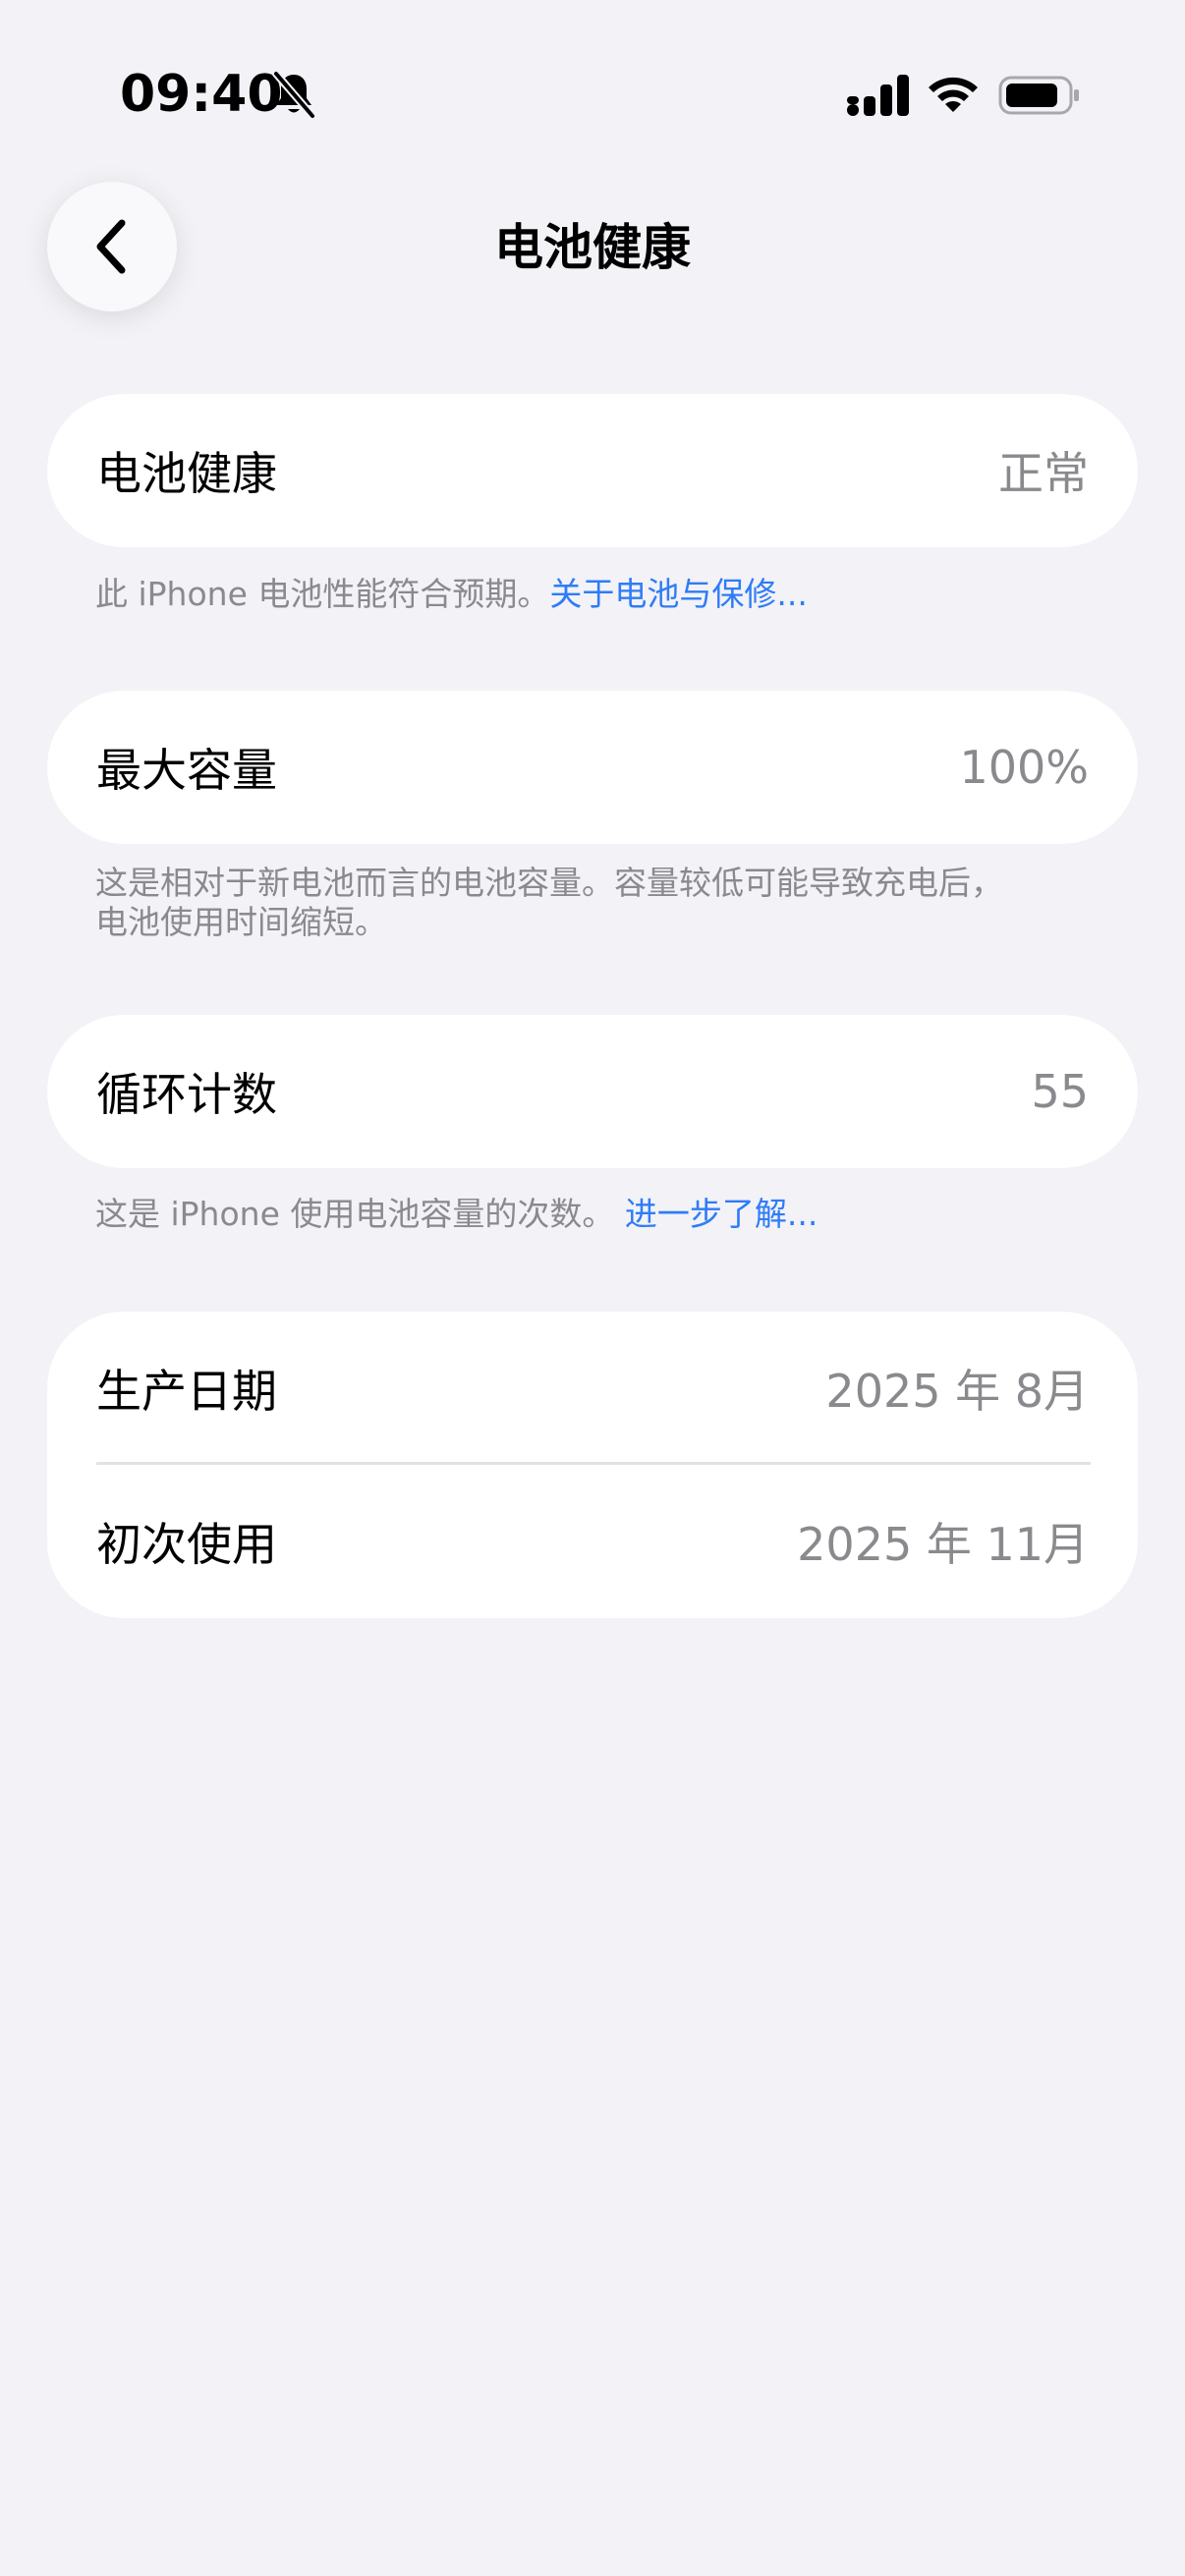 This screenshot has height=2576, width=1185. I want to click on max-capacity-label: 最大容量, so click(186, 770).